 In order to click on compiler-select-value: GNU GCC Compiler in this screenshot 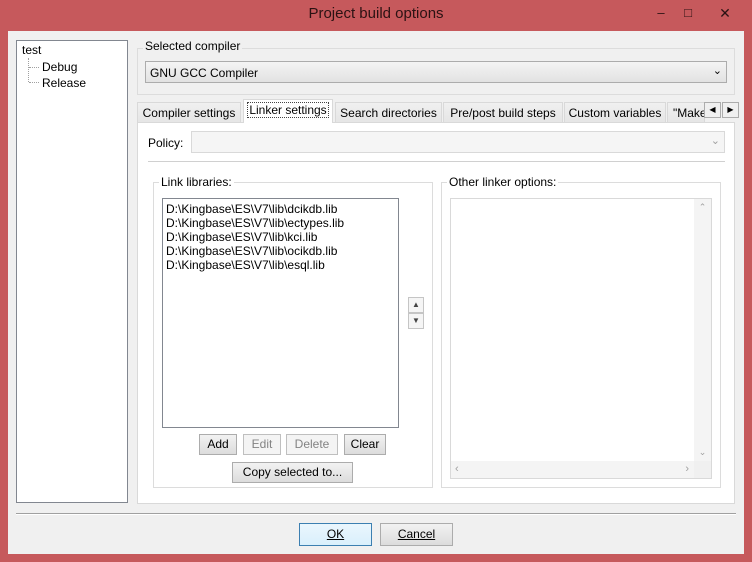, I will do `click(204, 73)`.